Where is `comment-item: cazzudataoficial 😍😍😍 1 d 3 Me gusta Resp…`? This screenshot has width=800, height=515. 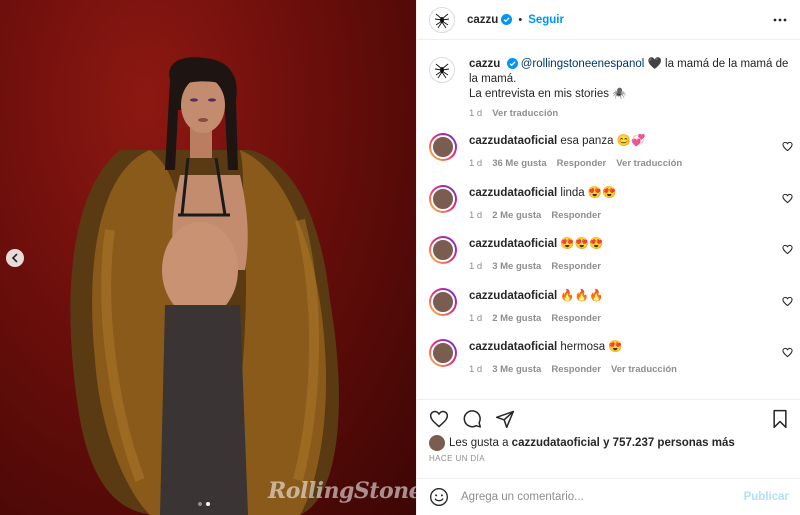 comment-item: cazzudataoficial 😍😍😍 1 d 3 Me gusta Resp… is located at coordinates (608, 262).